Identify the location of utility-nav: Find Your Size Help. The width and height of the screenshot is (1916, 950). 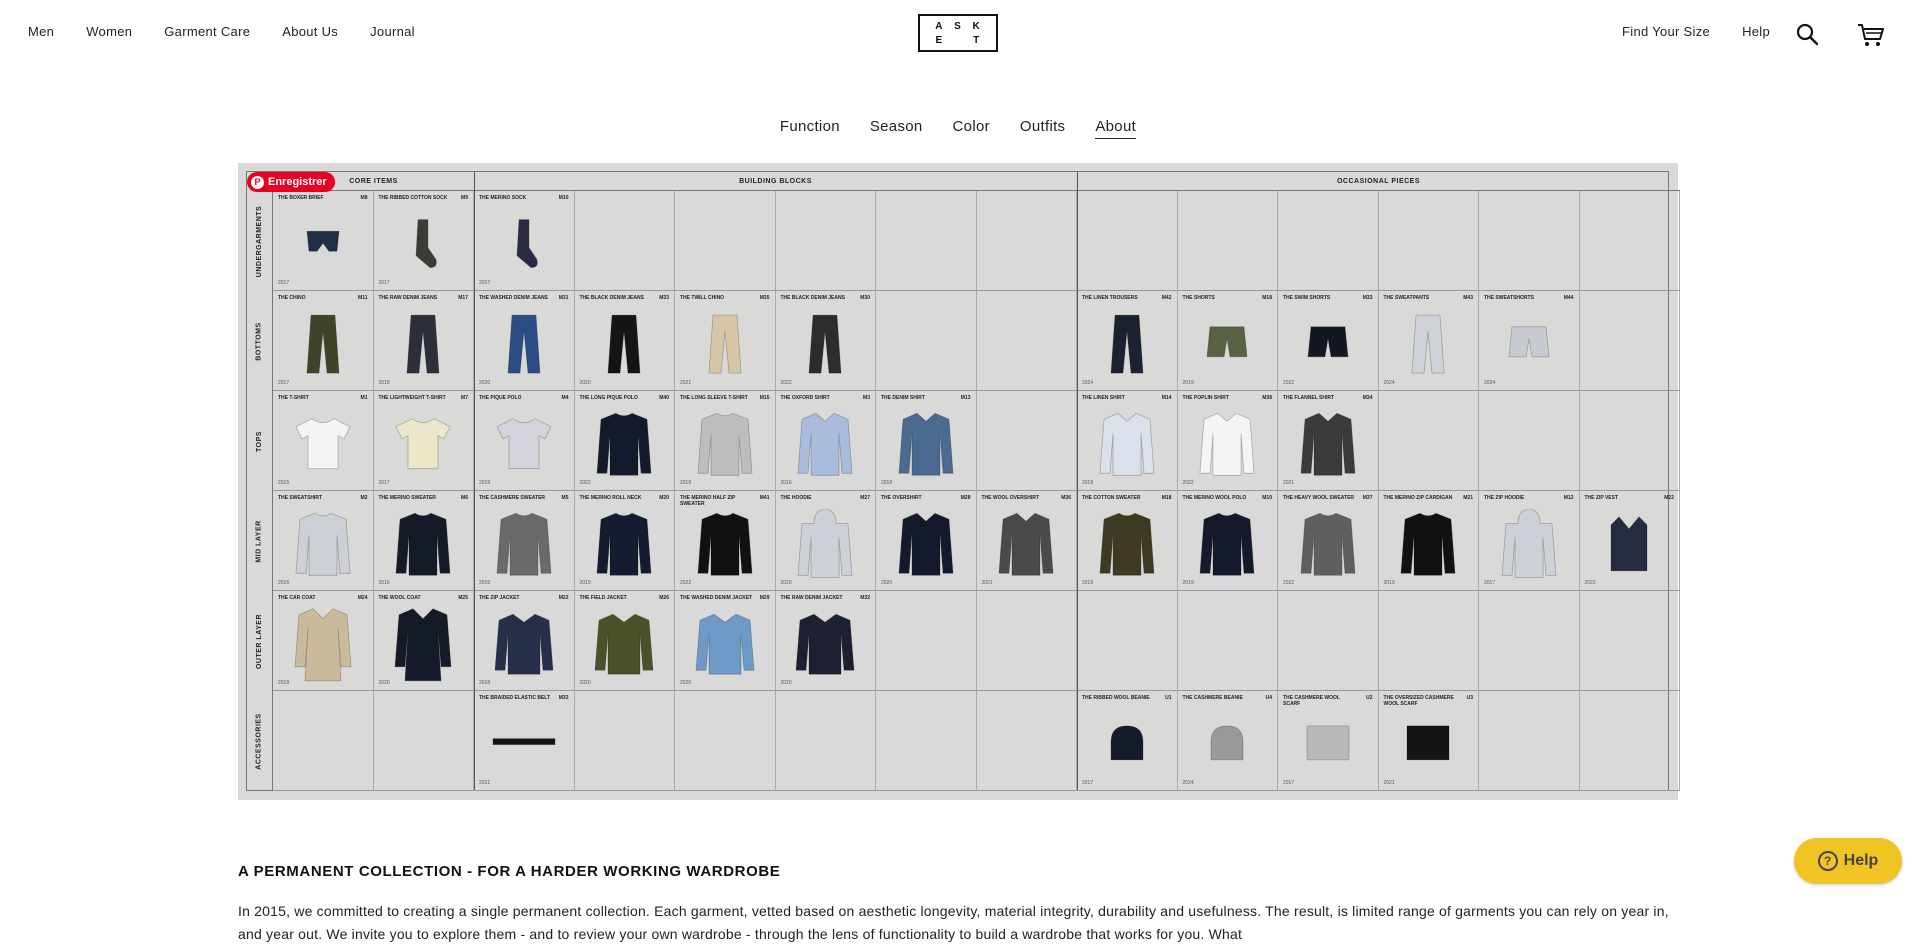
(1696, 31).